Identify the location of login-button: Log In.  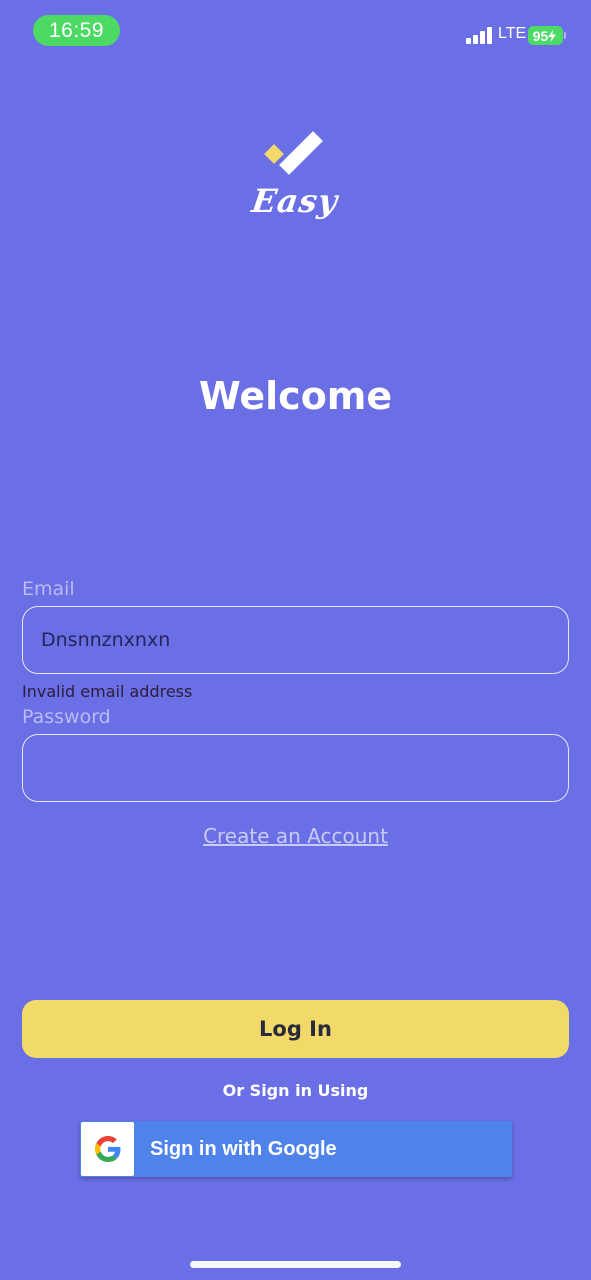
(295, 1029).